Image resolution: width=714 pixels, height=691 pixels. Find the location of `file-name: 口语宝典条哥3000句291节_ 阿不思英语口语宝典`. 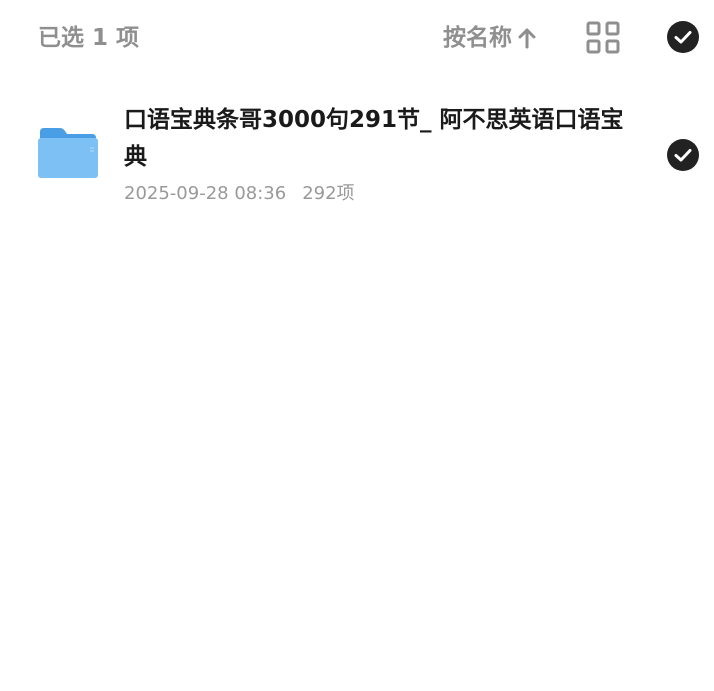

file-name: 口语宝典条哥3000句291节_ 阿不思英语口语宝典 is located at coordinates (374, 138).